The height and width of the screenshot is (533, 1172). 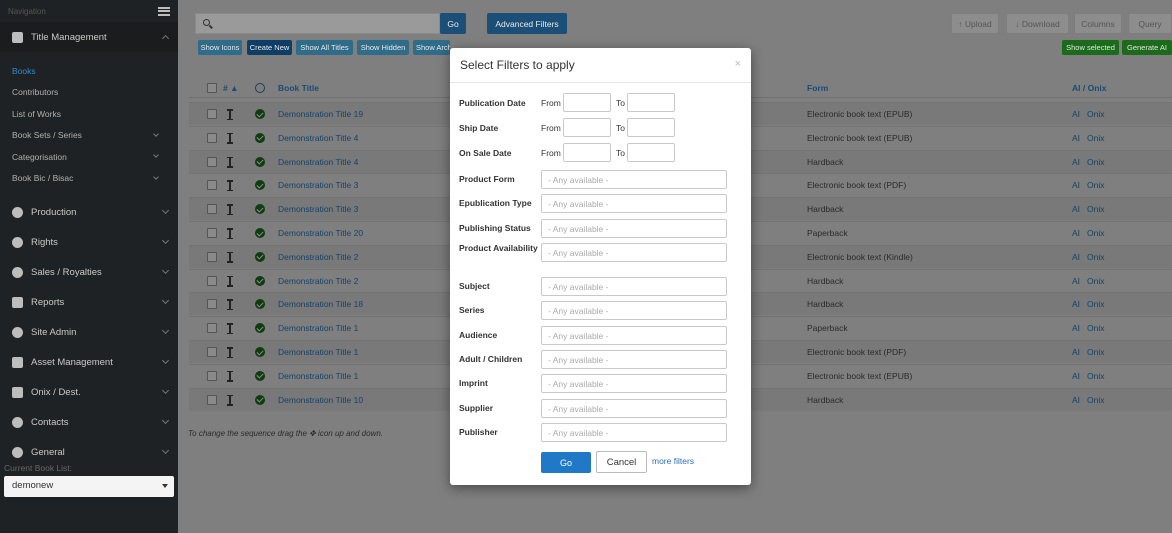 What do you see at coordinates (89, 332) in the screenshot?
I see `sidebar-section-site-admin: Site Admin` at bounding box center [89, 332].